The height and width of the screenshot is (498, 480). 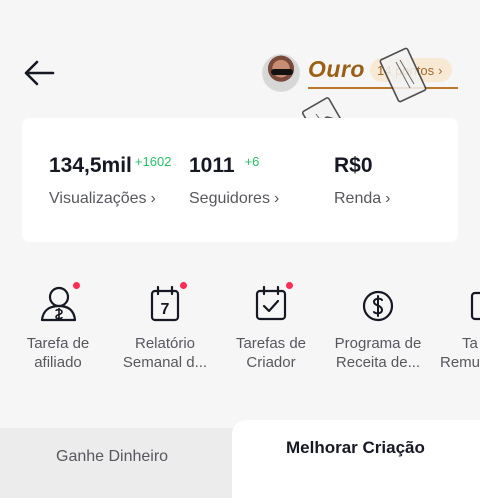 I want to click on tool-label: Programa de, so click(x=378, y=343).